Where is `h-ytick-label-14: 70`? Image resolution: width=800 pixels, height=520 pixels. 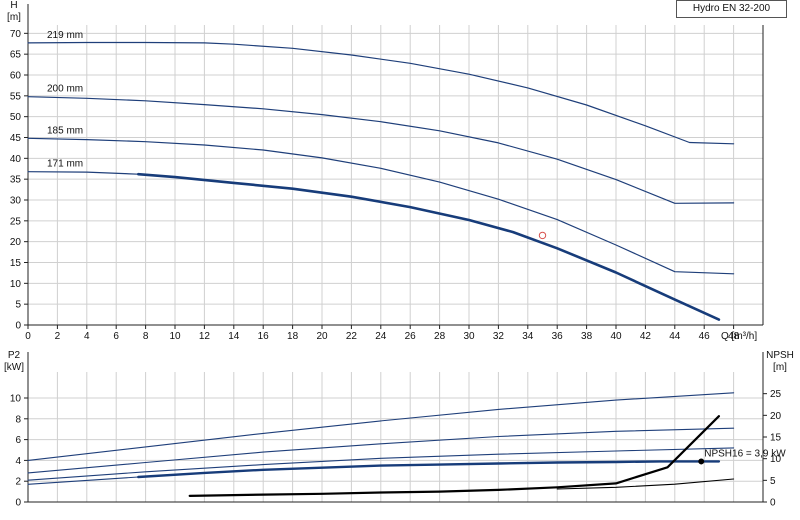 h-ytick-label-14: 70 is located at coordinates (16, 34).